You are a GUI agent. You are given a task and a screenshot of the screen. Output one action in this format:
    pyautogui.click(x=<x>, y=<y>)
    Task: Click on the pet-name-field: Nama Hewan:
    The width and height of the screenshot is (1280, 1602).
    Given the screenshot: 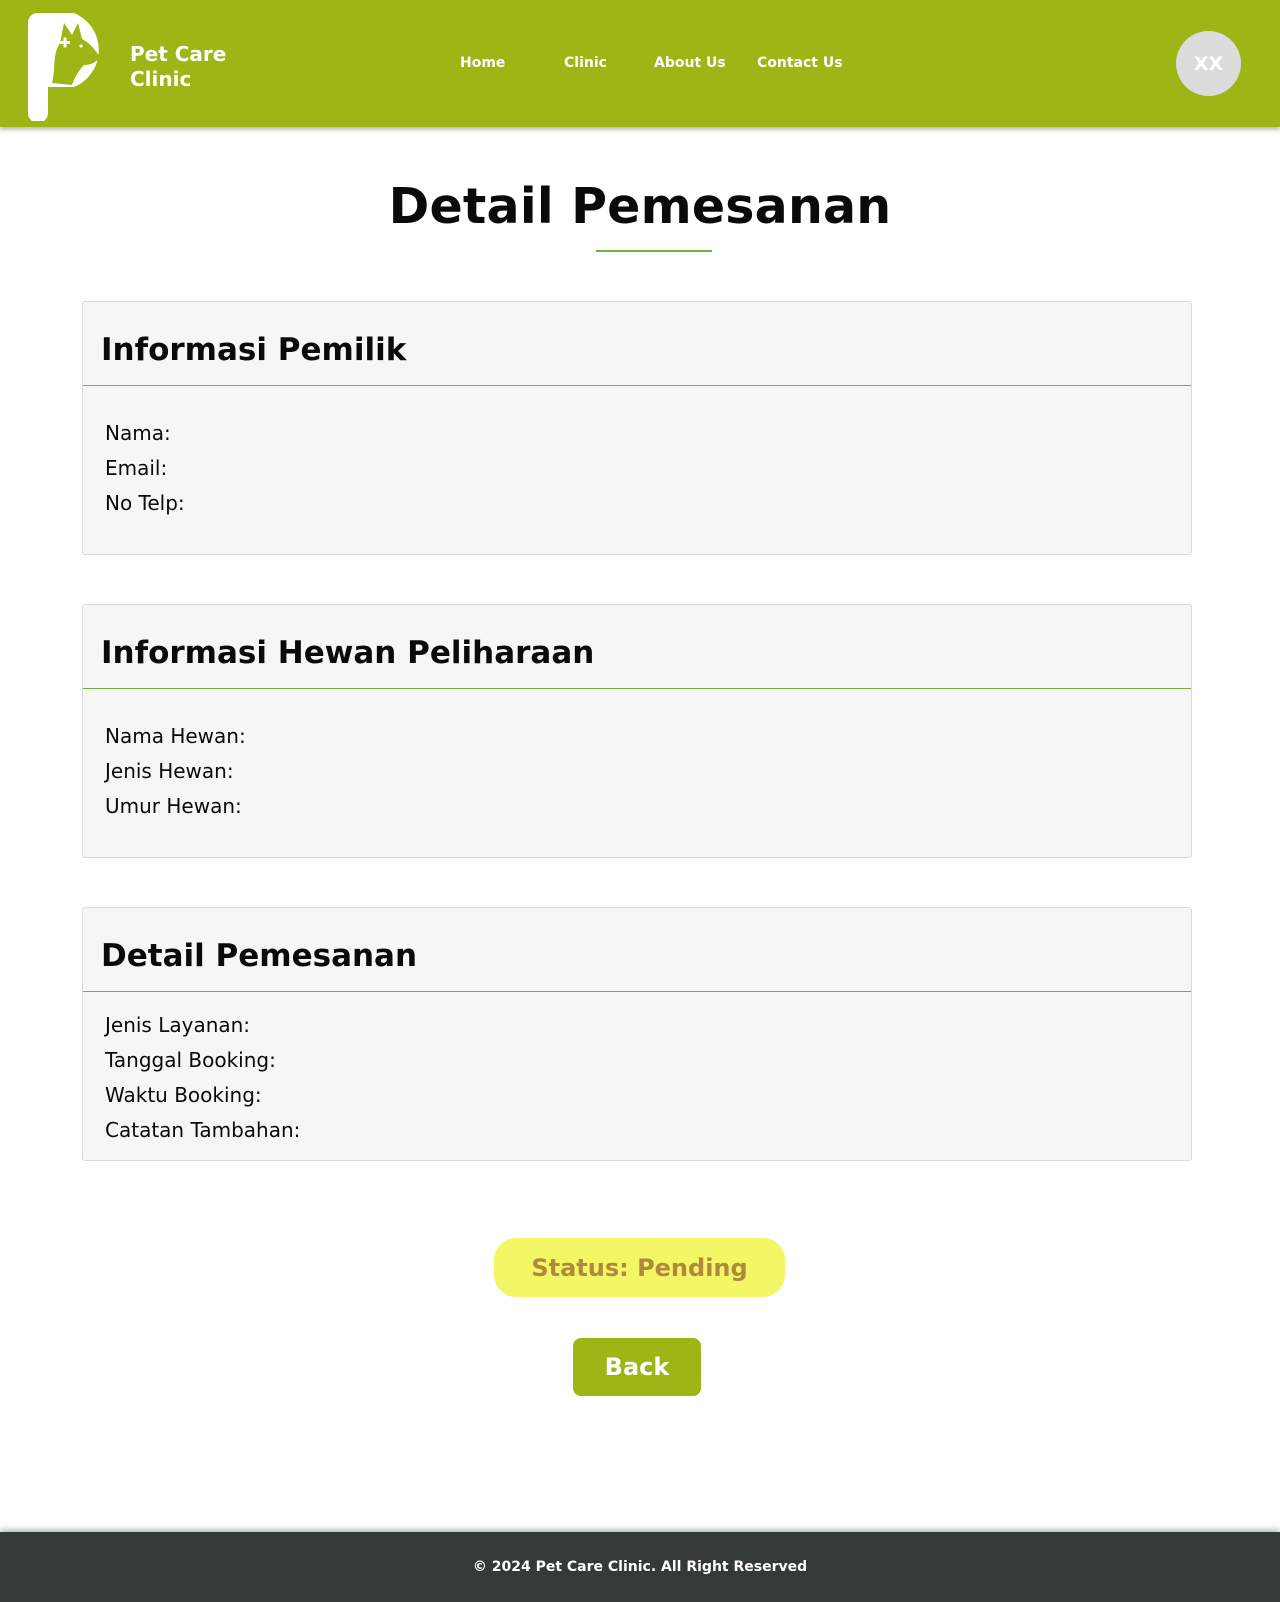 What is the action you would take?
    pyautogui.click(x=648, y=736)
    